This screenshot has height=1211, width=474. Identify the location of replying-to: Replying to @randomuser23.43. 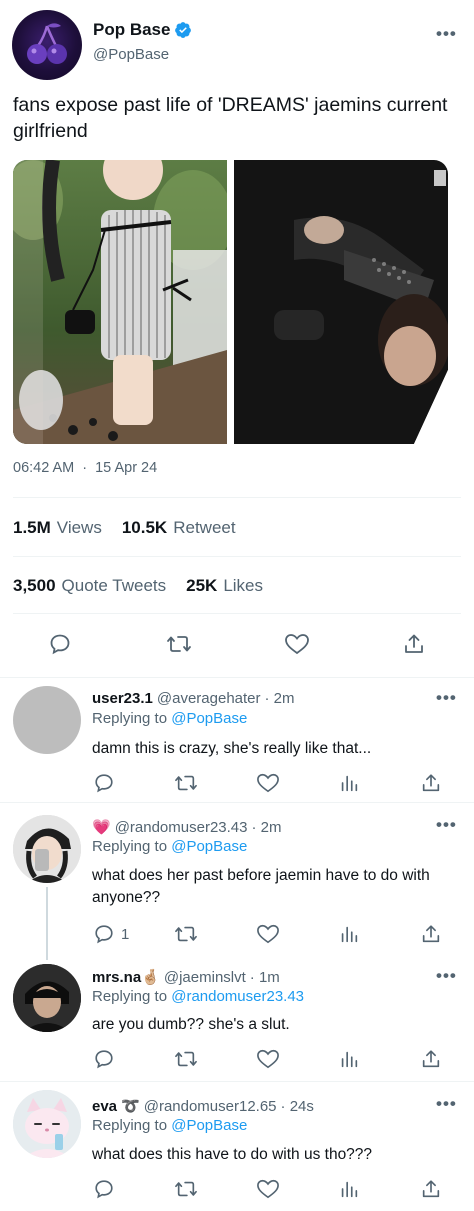
(198, 996).